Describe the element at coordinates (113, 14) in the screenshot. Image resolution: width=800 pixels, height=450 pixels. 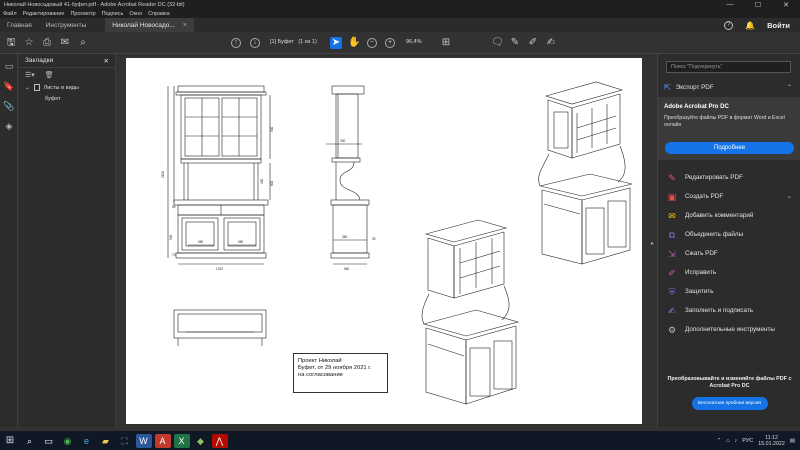
I see `menu-sign: Подпись` at that location.